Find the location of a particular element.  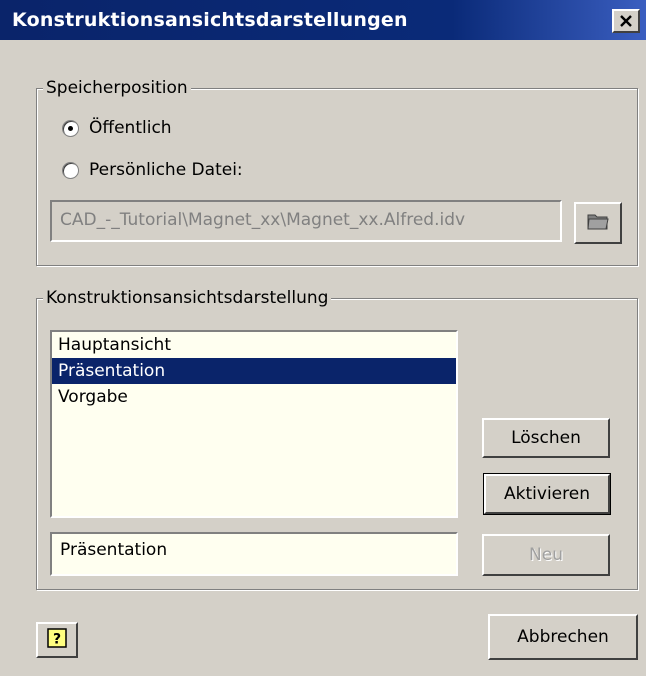

radio-personal-indicator is located at coordinates (70, 170).